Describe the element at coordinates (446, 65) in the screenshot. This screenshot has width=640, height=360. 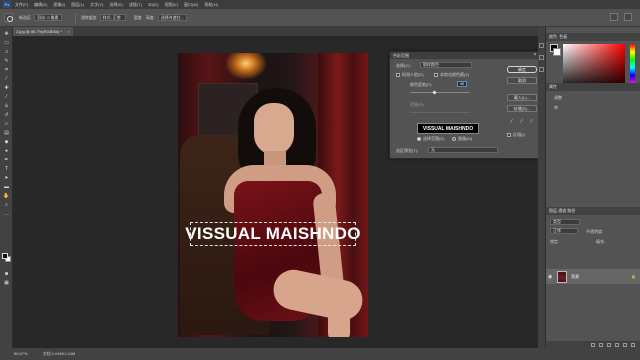
I see `select-dropdown: 取样颜色` at that location.